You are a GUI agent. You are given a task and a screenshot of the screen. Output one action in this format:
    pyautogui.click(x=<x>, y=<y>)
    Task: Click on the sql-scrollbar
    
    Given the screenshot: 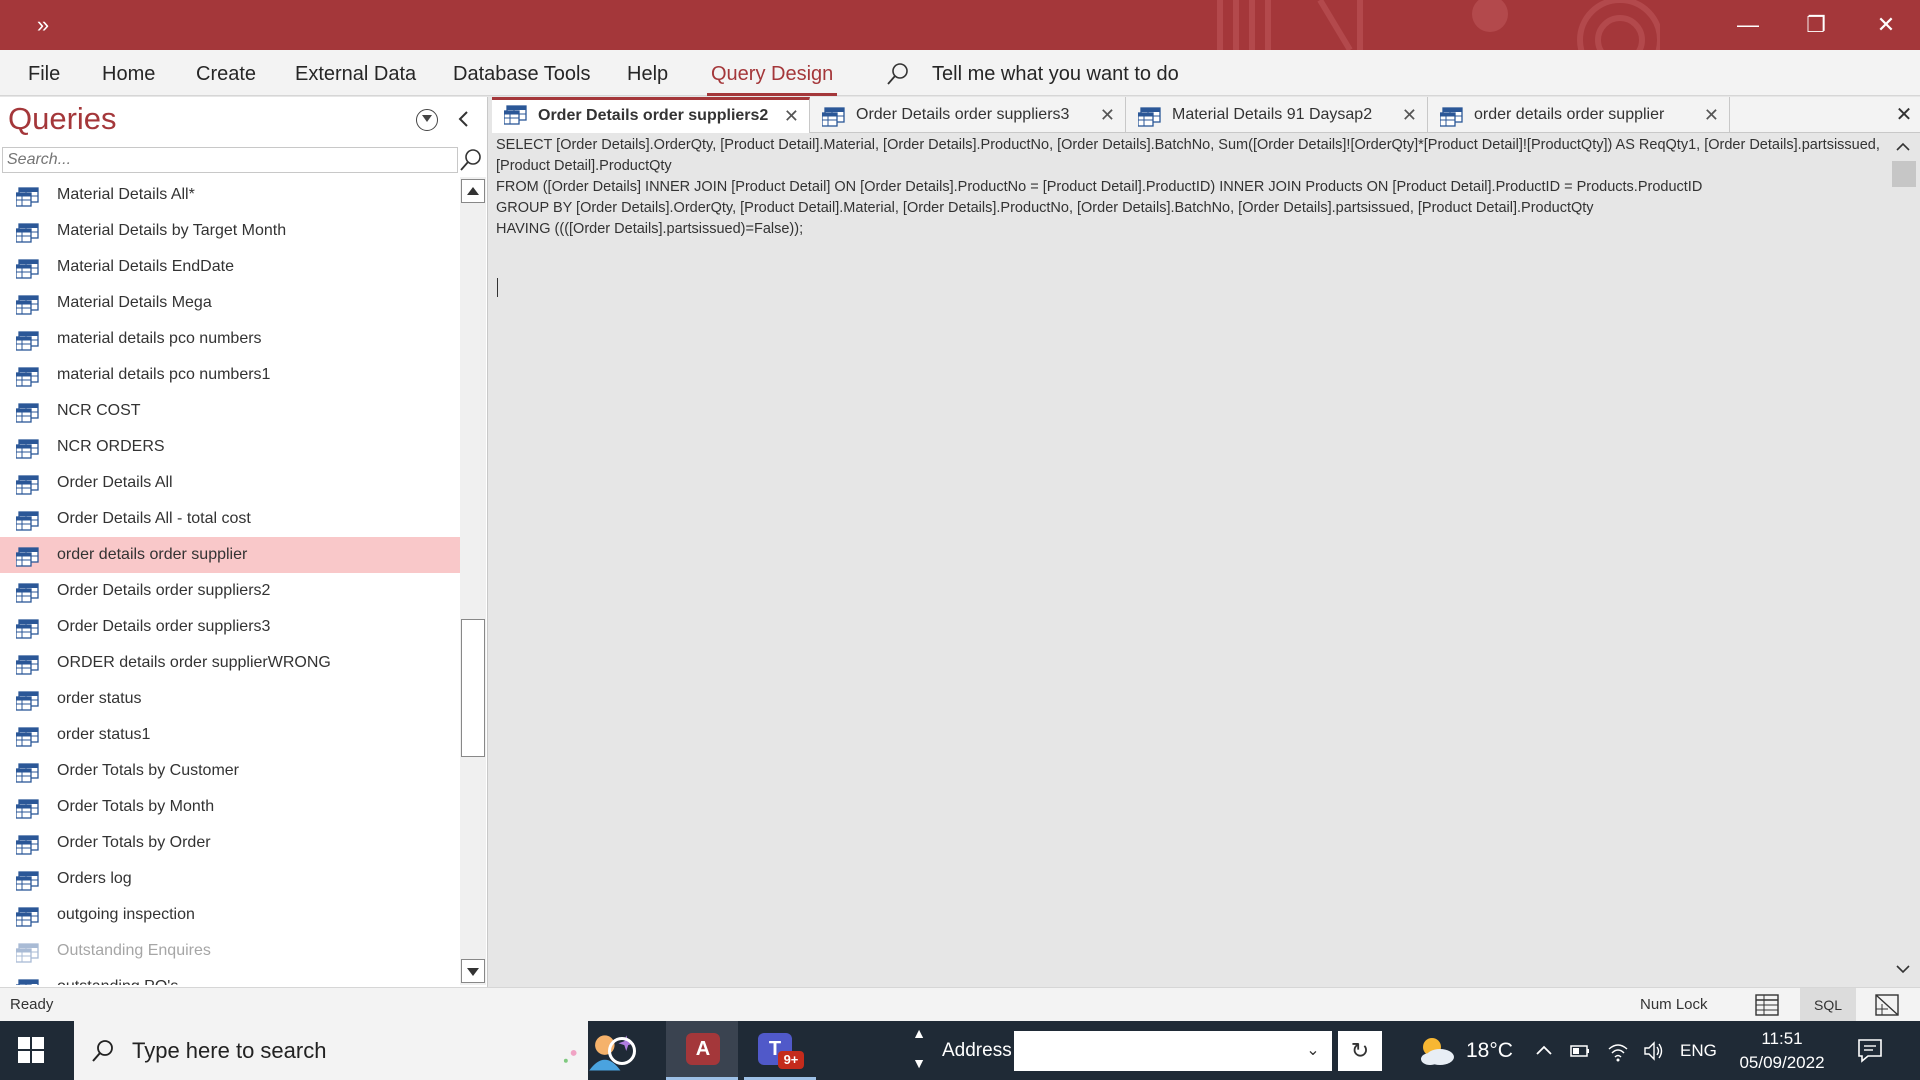 What is the action you would take?
    pyautogui.click(x=1903, y=559)
    